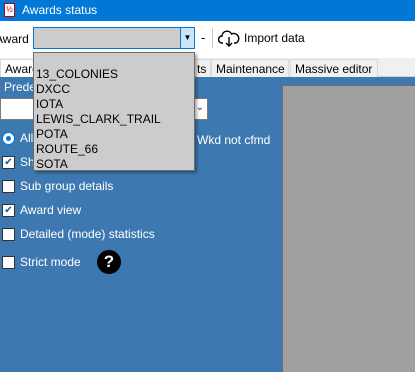  I want to click on tab-massive-editor: Massive editor, so click(334, 68).